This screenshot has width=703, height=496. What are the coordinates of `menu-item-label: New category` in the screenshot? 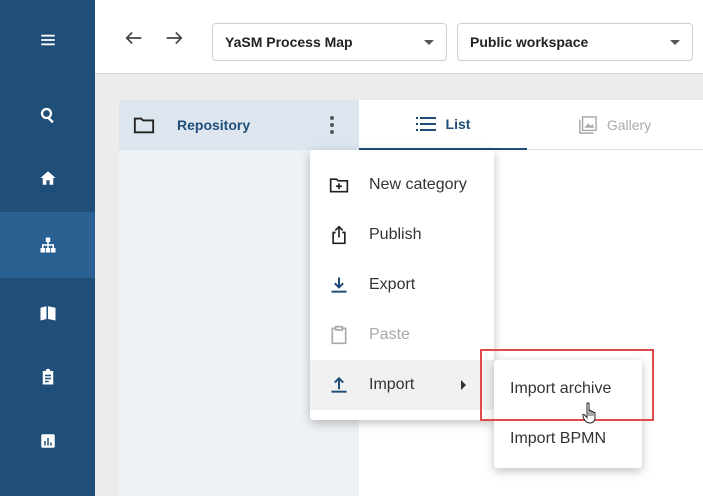 It's located at (418, 184).